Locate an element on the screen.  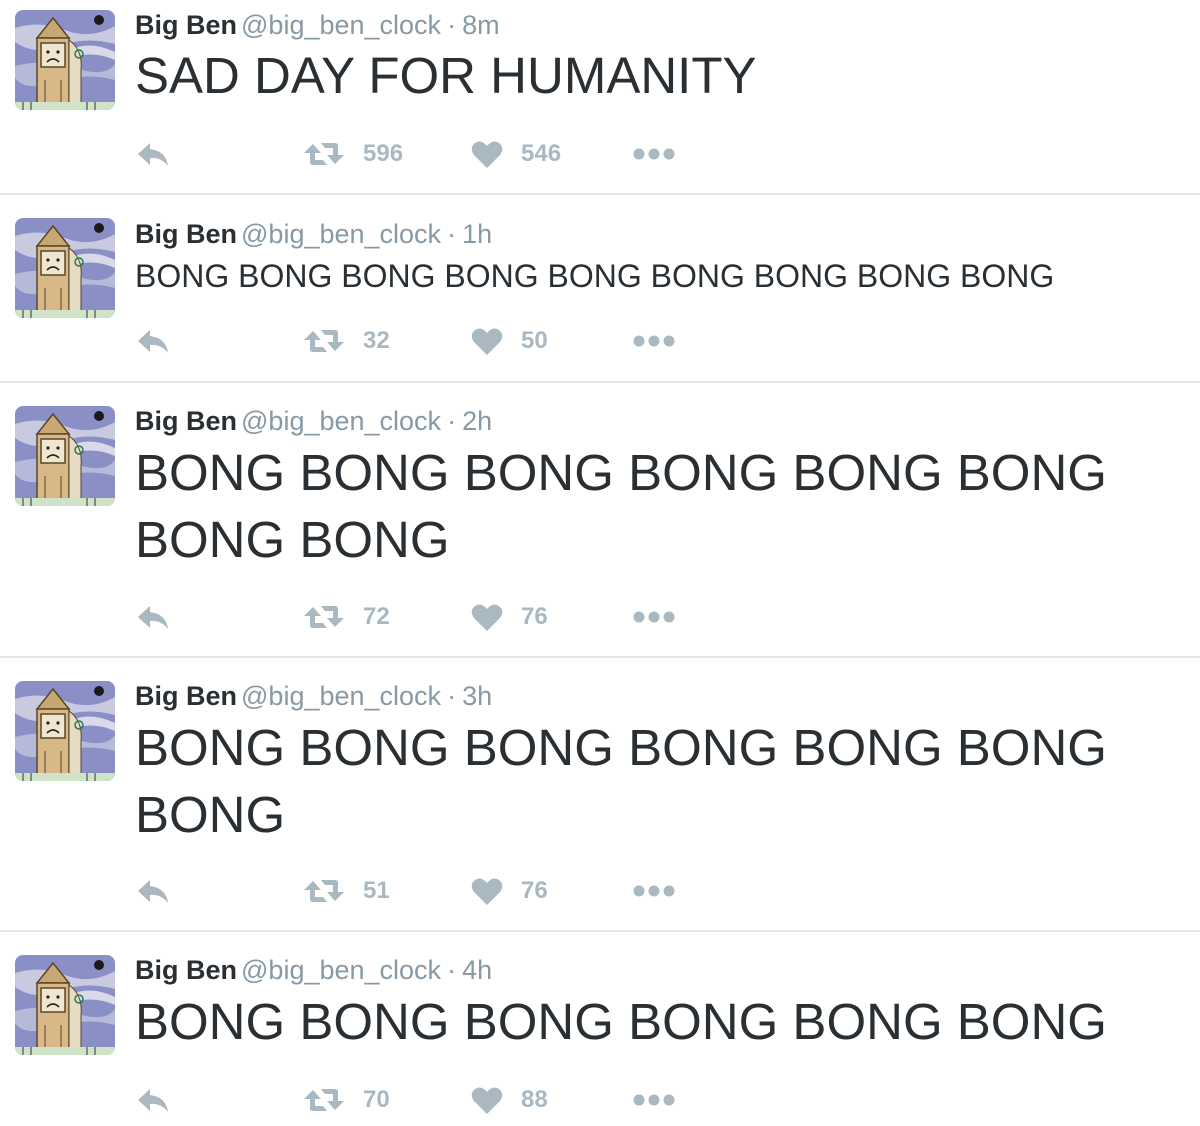
retweet-button: 72 is located at coordinates (346, 617).